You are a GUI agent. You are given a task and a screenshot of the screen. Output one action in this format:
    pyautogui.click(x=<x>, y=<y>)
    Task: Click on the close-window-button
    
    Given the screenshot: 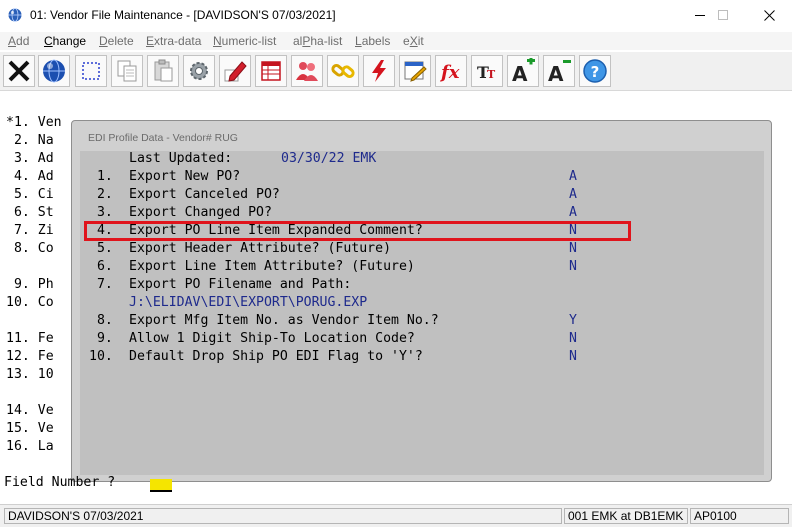 What is the action you would take?
    pyautogui.click(x=769, y=15)
    